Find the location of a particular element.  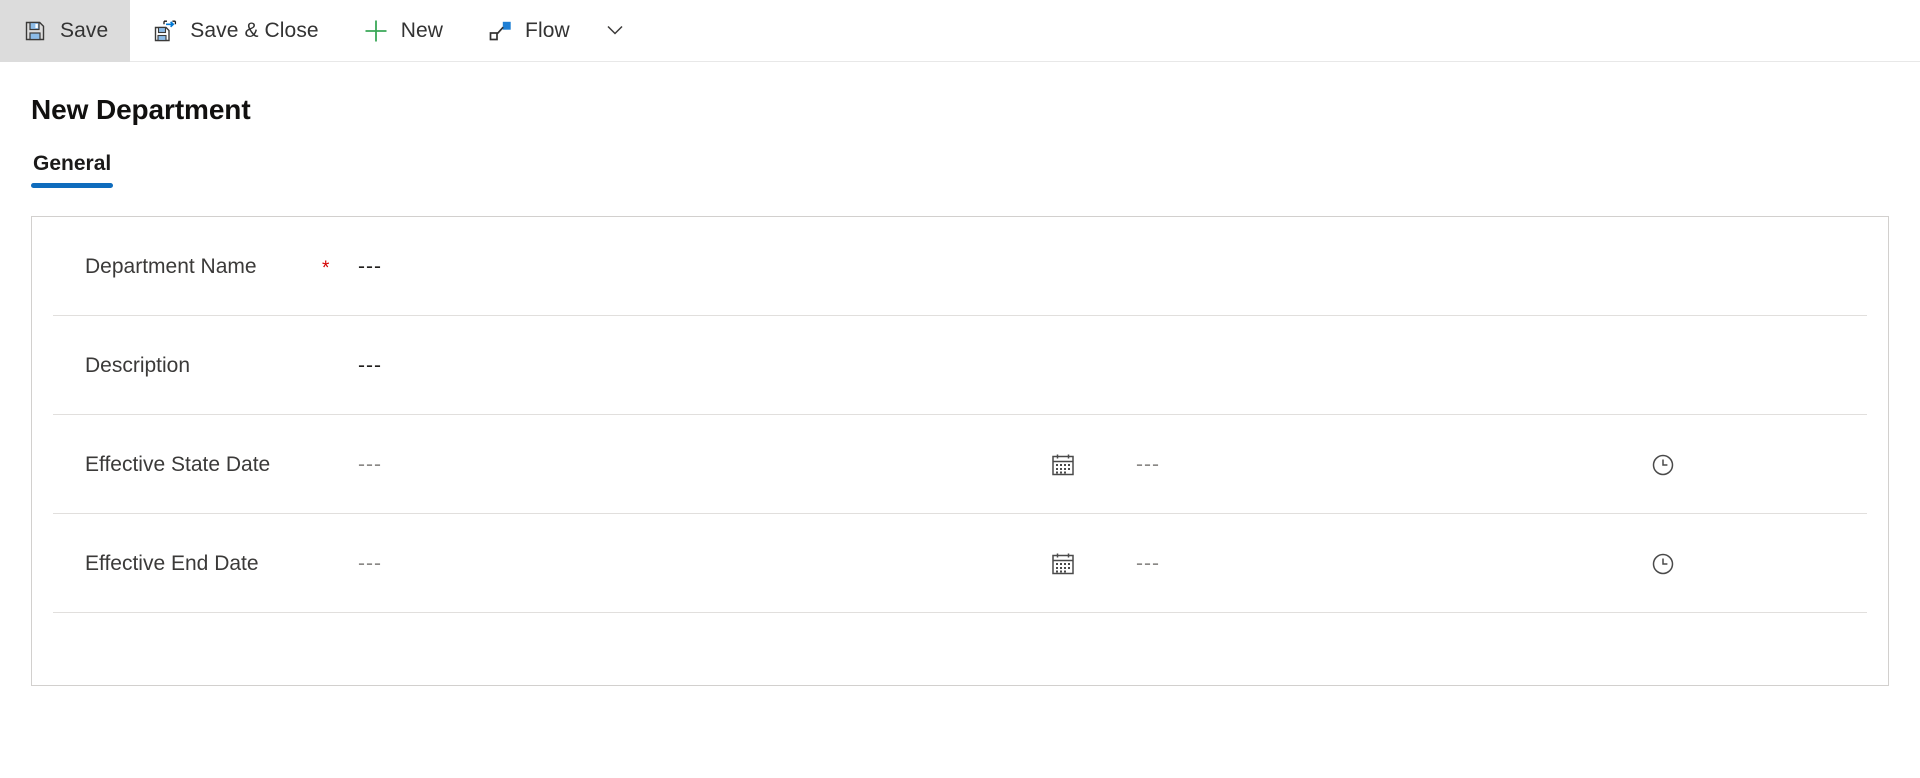

flow-button-label: Flow is located at coordinates (547, 30).